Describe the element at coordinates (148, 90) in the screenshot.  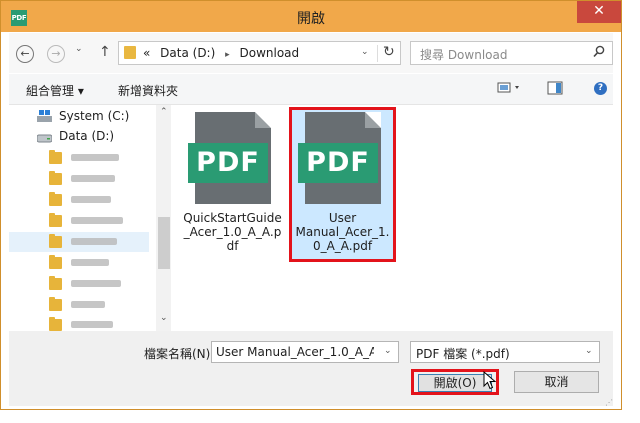
I see `new-folder-button: 新增資料夾` at that location.